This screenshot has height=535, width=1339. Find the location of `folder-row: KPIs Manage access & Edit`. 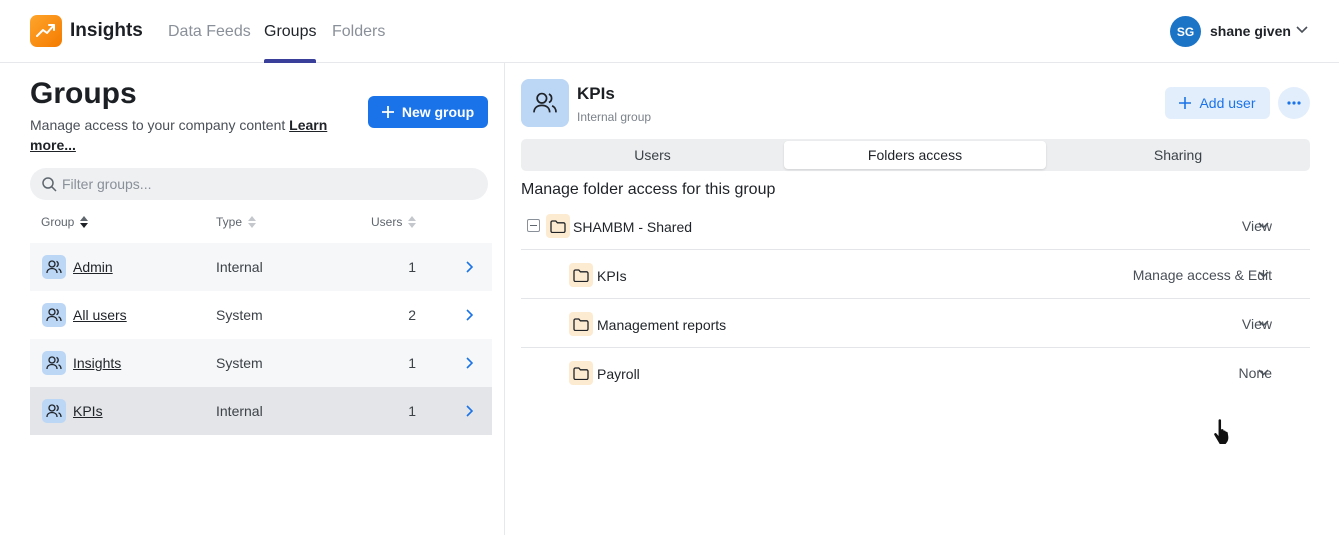

folder-row: KPIs Manage access & Edit is located at coordinates (915, 274).